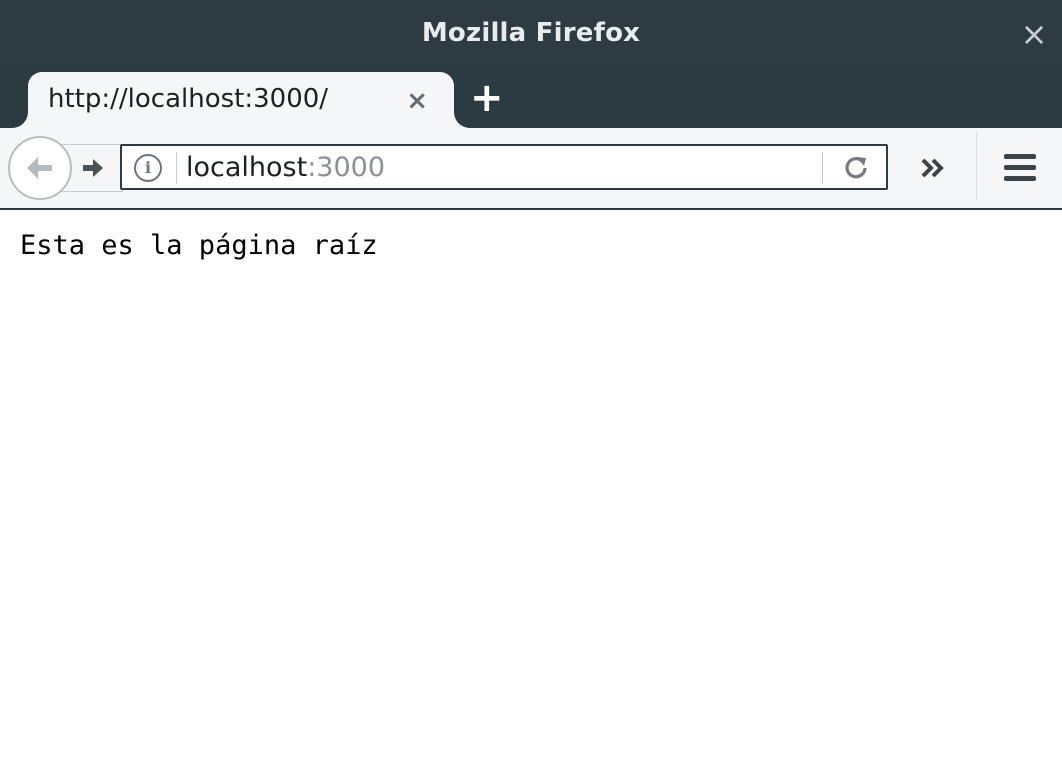 This screenshot has height=784, width=1062. What do you see at coordinates (93, 168) in the screenshot?
I see `forward-arrow-icon` at bounding box center [93, 168].